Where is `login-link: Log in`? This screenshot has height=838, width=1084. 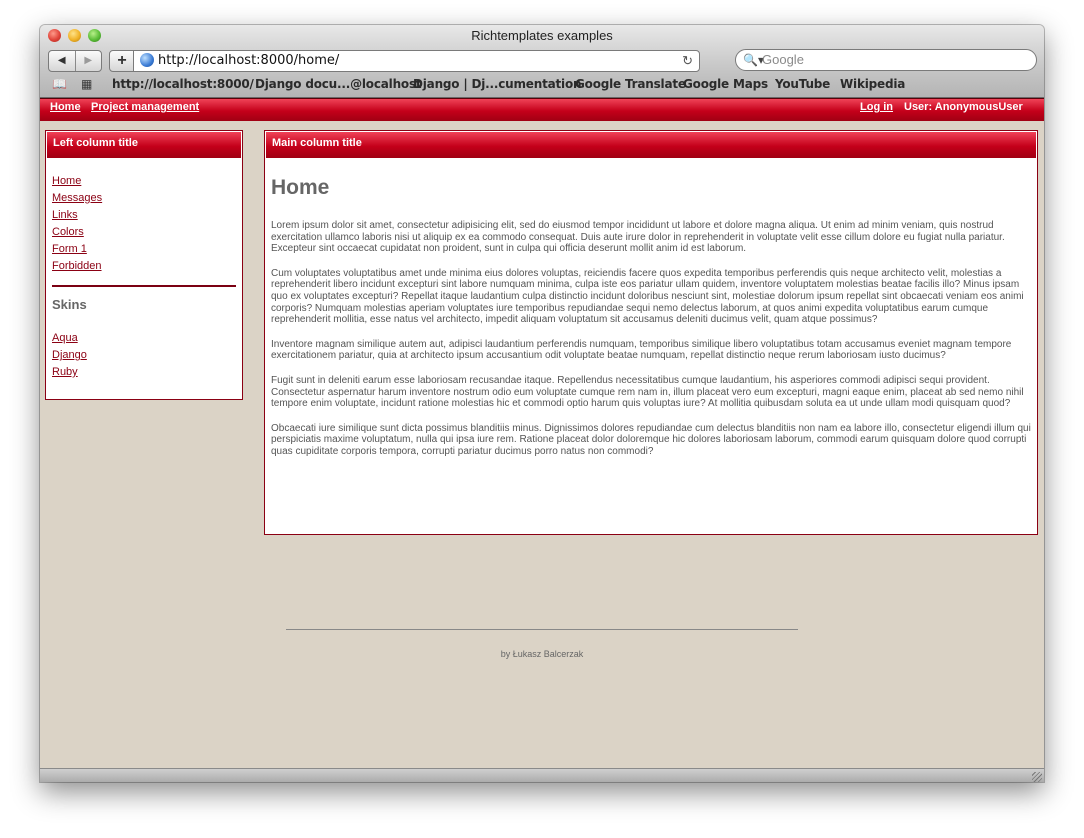
login-link: Log in is located at coordinates (876, 107).